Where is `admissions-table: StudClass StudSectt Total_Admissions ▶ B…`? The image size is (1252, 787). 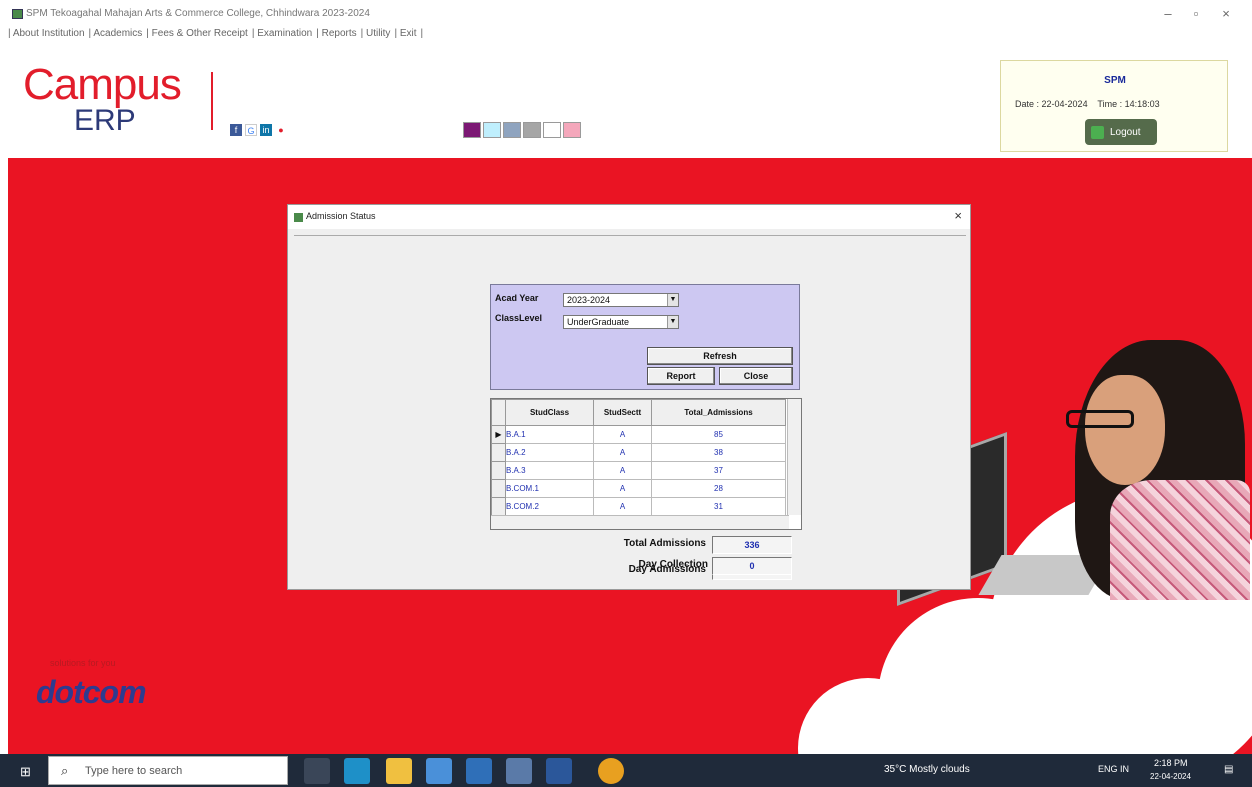
admissions-table: StudClass StudSectt Total_Admissions ▶ B… is located at coordinates (638, 457).